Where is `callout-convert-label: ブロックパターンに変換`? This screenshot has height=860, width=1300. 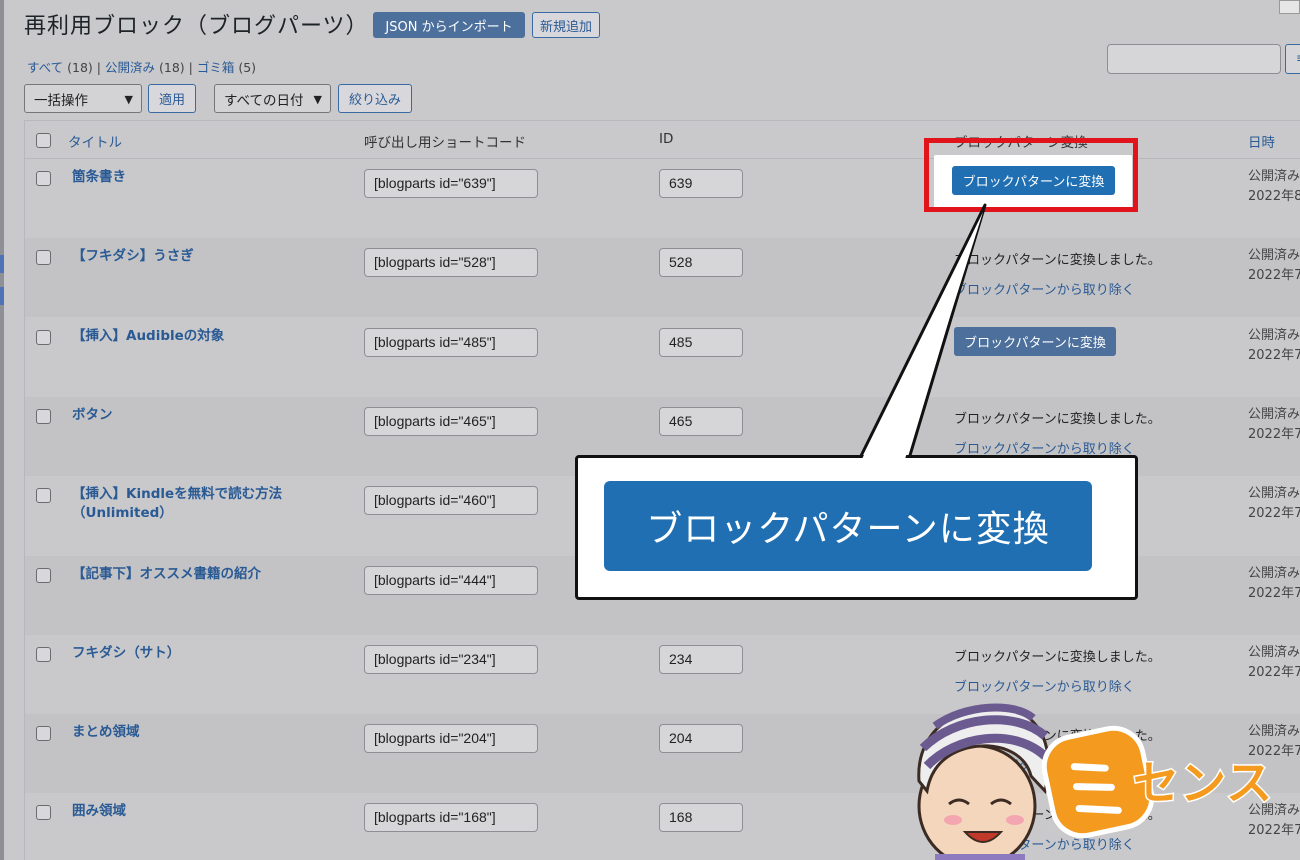 callout-convert-label: ブロックパターンに変換 is located at coordinates (848, 526).